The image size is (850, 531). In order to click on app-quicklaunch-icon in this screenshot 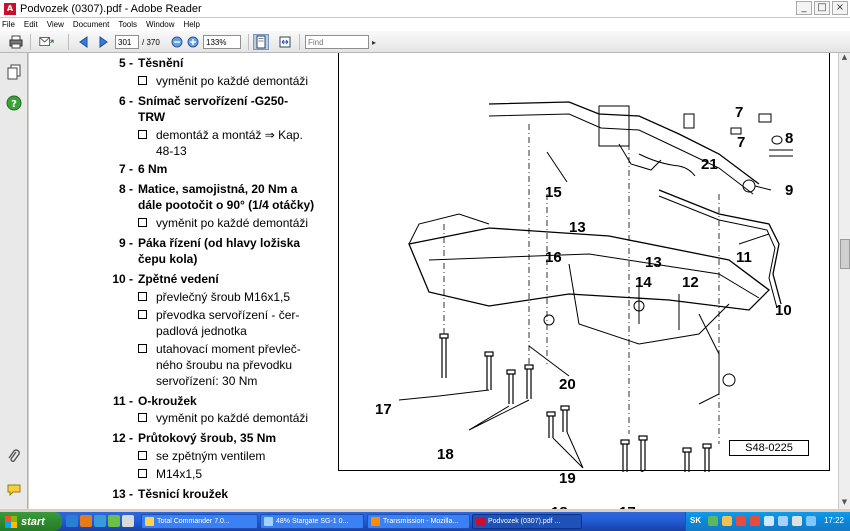, I will do `click(114, 521)`.